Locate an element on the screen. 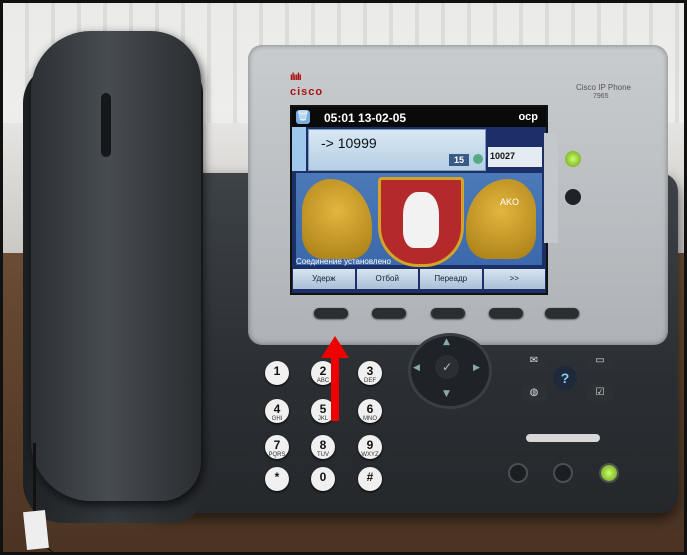 The image size is (687, 555). softkey-hold: Удерж is located at coordinates (324, 279).